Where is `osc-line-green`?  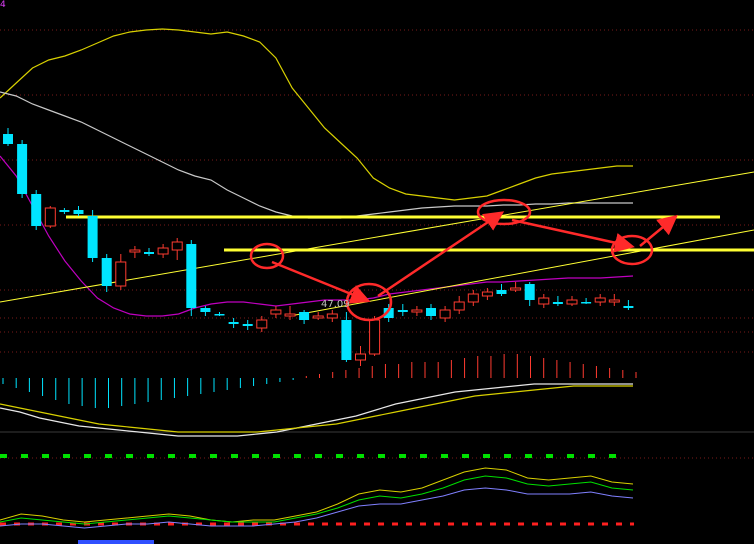 osc-line-green is located at coordinates (317, 500).